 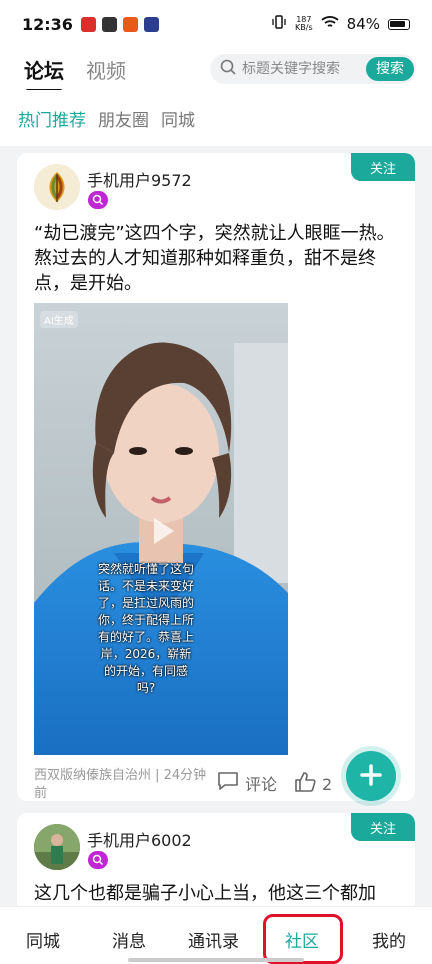 I want to click on status-bar: 12:36 187 KB/s 84%, so click(x=216, y=24).